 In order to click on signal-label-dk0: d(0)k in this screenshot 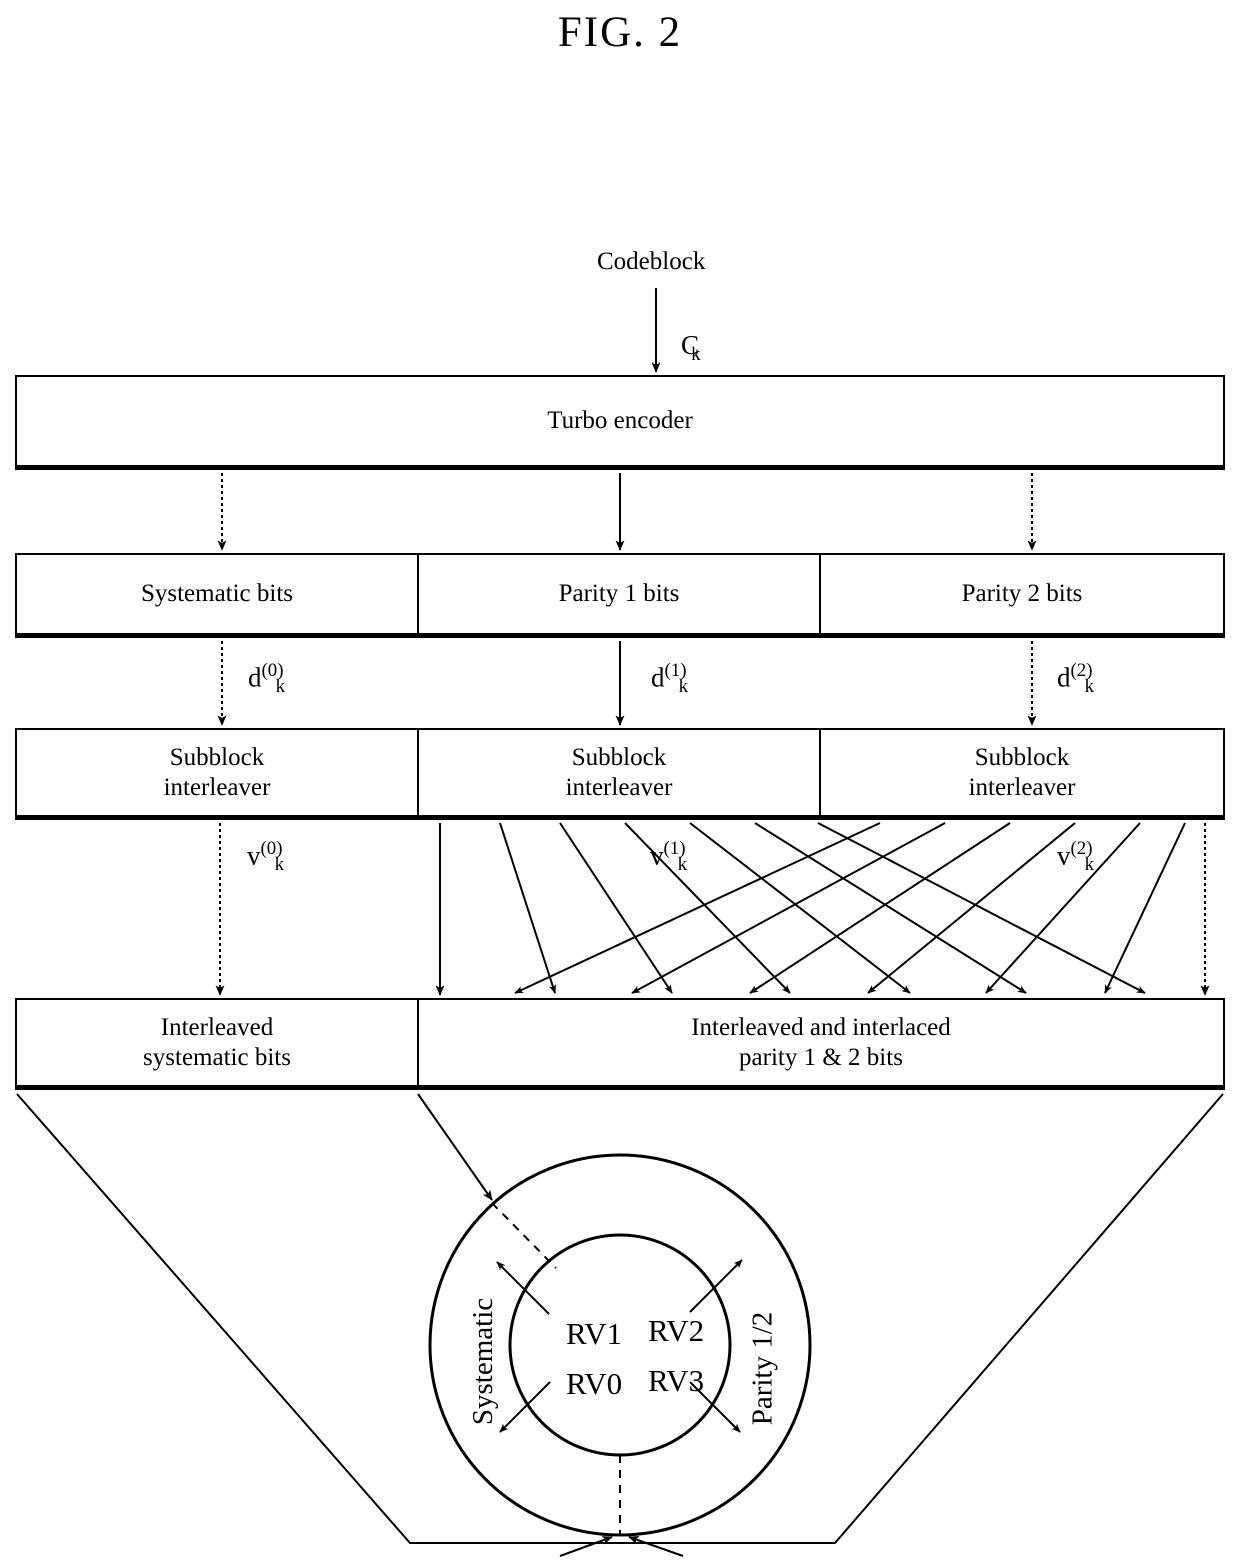, I will do `click(266, 679)`.